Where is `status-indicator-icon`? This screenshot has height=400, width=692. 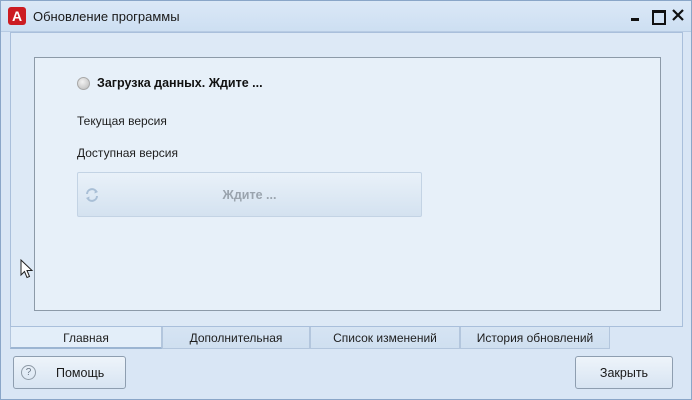 status-indicator-icon is located at coordinates (83, 83).